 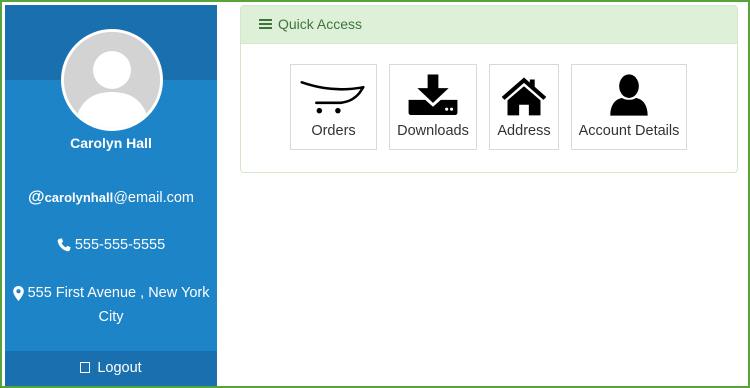 What do you see at coordinates (524, 96) in the screenshot?
I see `home-icon` at bounding box center [524, 96].